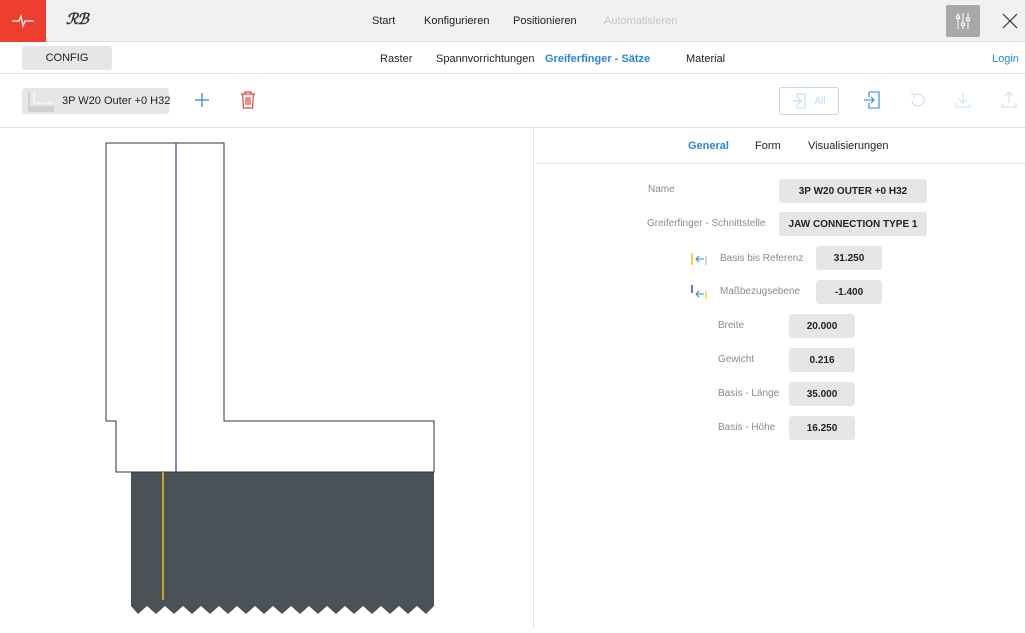  I want to click on base-to-ref-field: 31.250, so click(849, 258).